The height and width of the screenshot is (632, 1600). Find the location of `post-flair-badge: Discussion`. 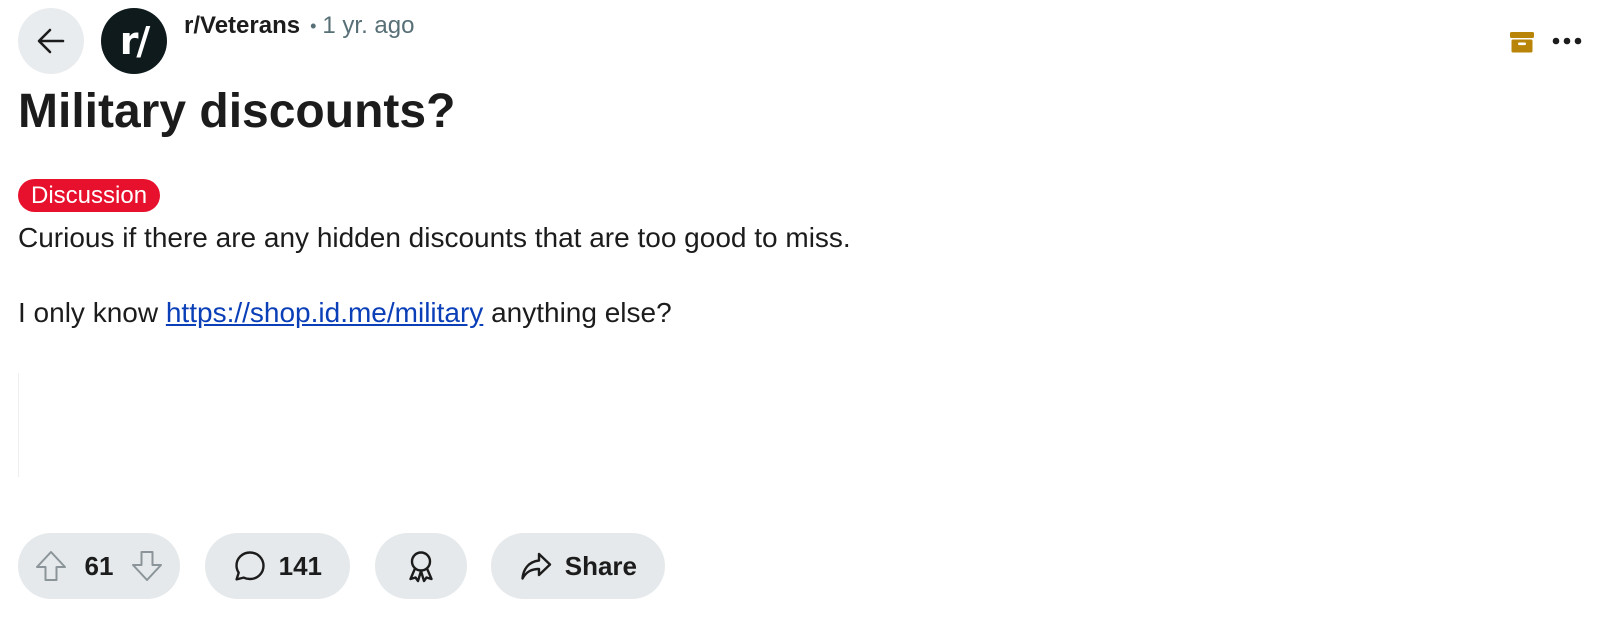

post-flair-badge: Discussion is located at coordinates (89, 195).